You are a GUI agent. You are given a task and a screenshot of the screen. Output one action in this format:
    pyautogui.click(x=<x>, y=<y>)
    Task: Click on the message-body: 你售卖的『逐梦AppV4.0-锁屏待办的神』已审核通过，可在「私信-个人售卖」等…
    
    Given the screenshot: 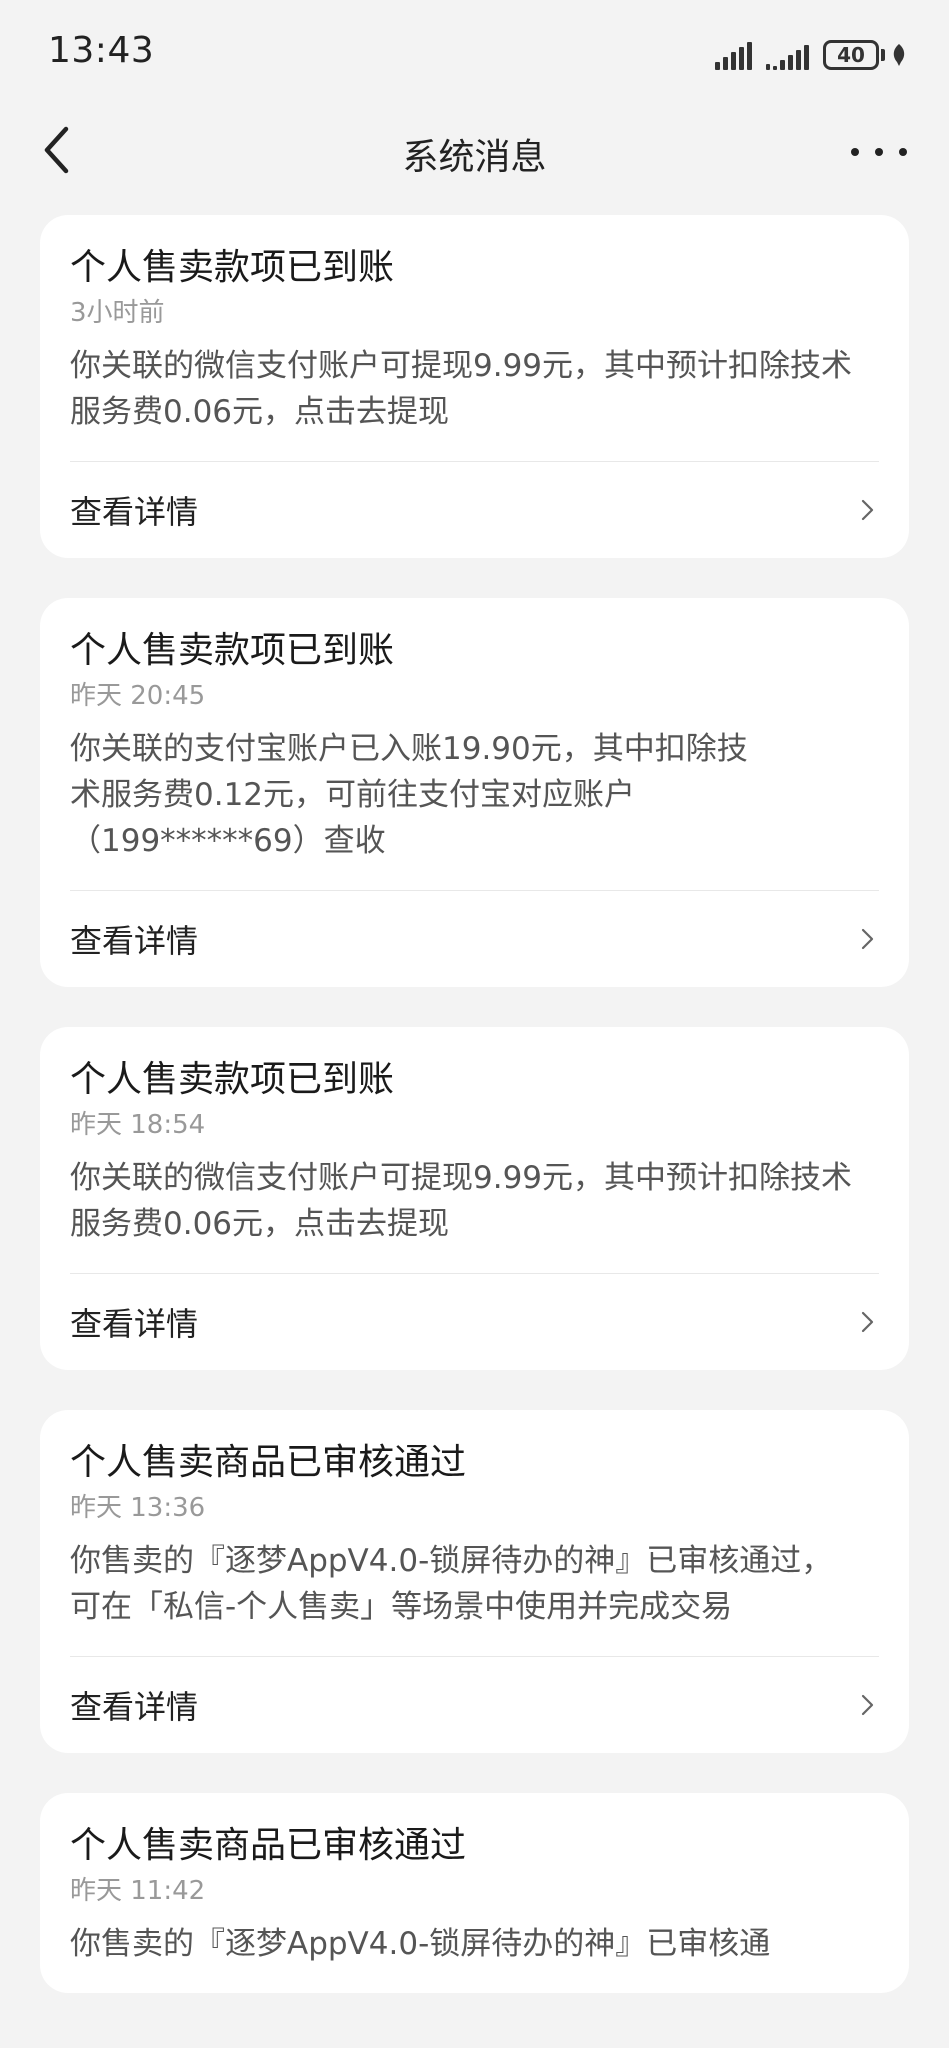 What is the action you would take?
    pyautogui.click(x=451, y=1584)
    